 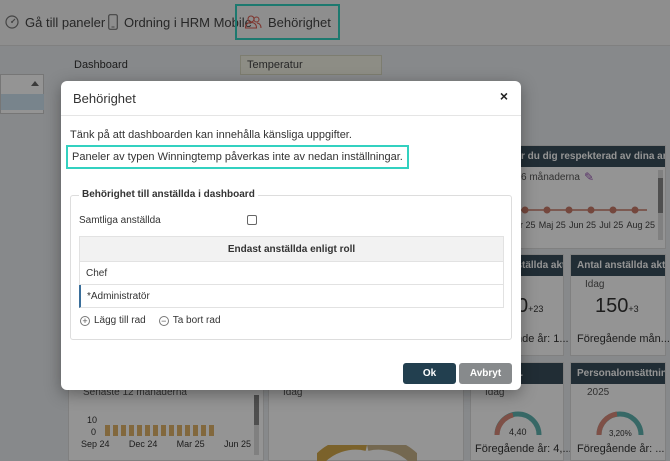 What do you see at coordinates (196, 320) in the screenshot?
I see `remove-row-label: Ta bort rad` at bounding box center [196, 320].